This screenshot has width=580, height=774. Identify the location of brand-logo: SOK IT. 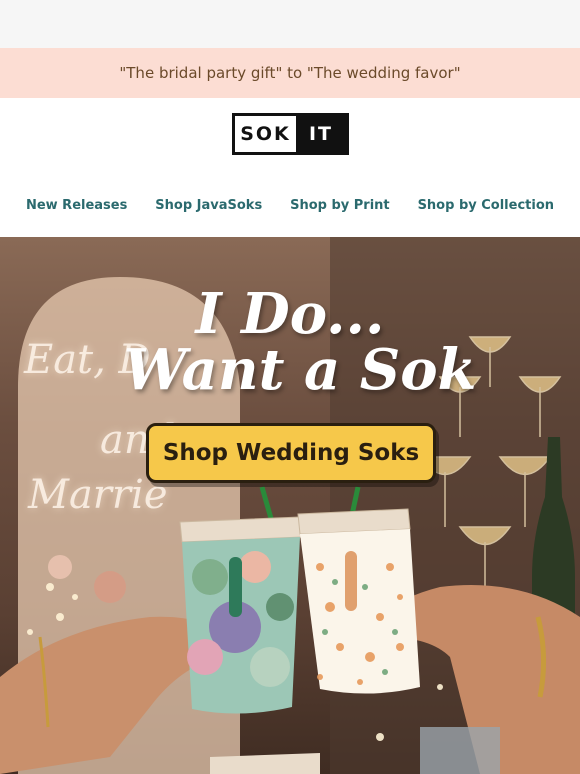
(290, 134).